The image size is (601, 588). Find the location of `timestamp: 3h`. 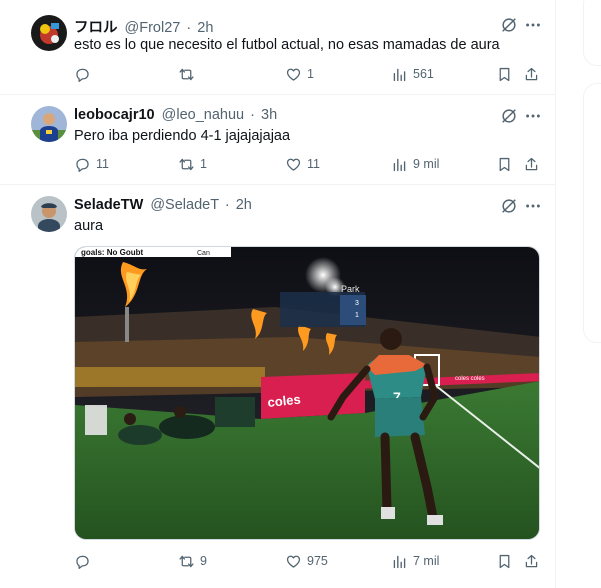

timestamp: 3h is located at coordinates (269, 115).